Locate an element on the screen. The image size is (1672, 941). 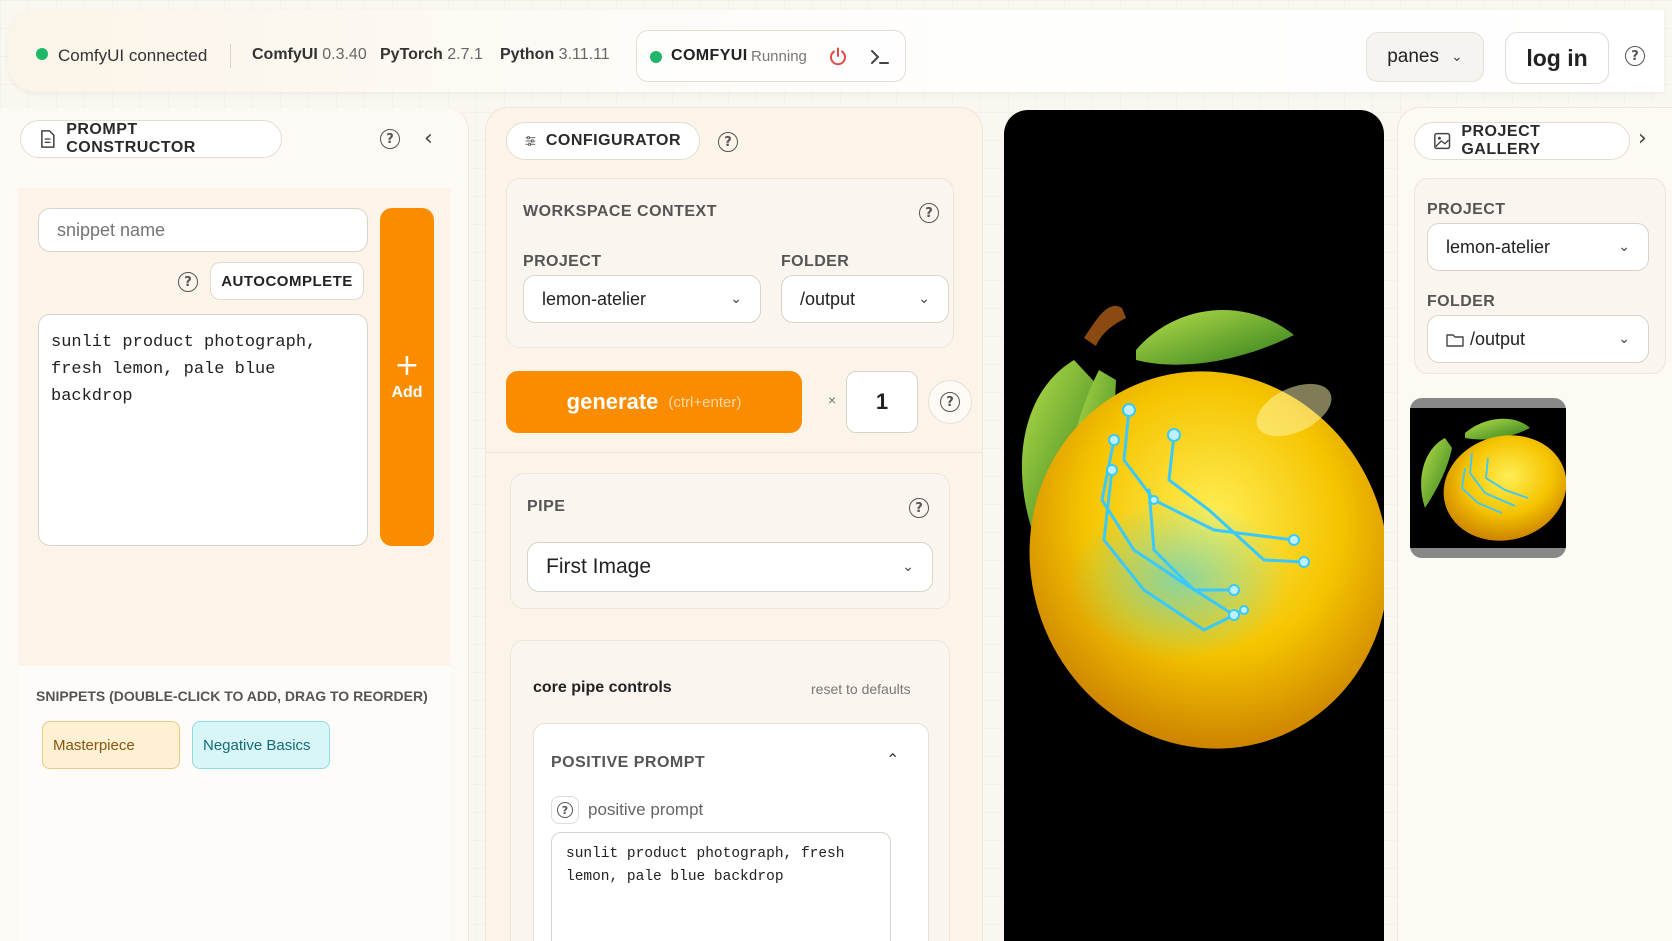
lemon-image is located at coordinates (1202, 527).